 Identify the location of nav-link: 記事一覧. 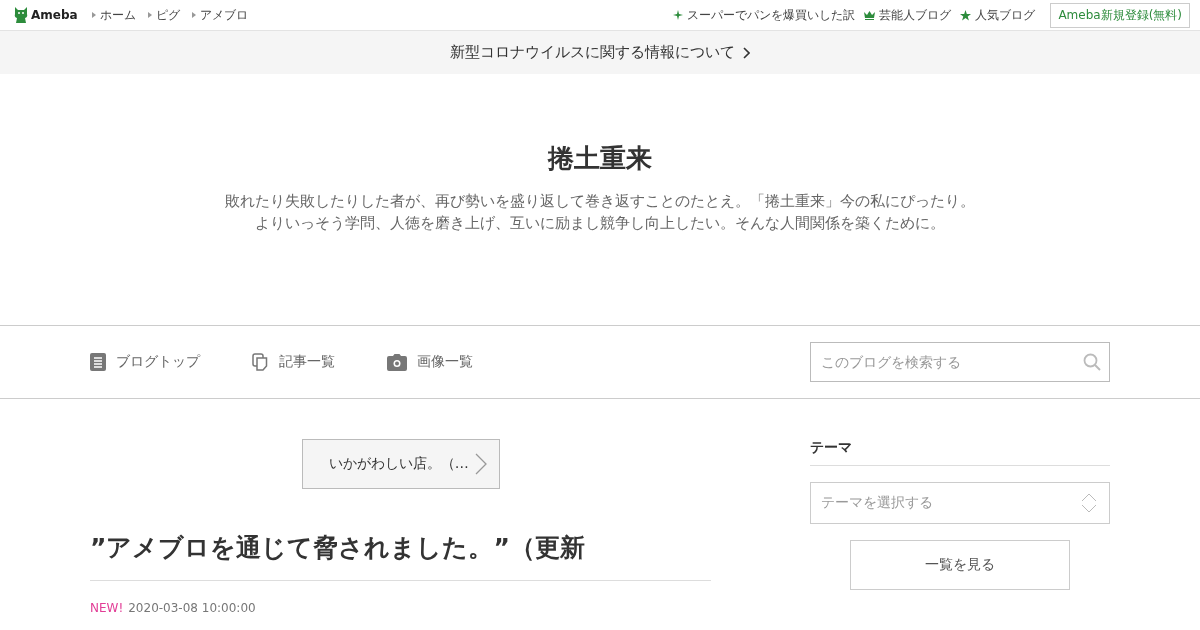
(293, 362).